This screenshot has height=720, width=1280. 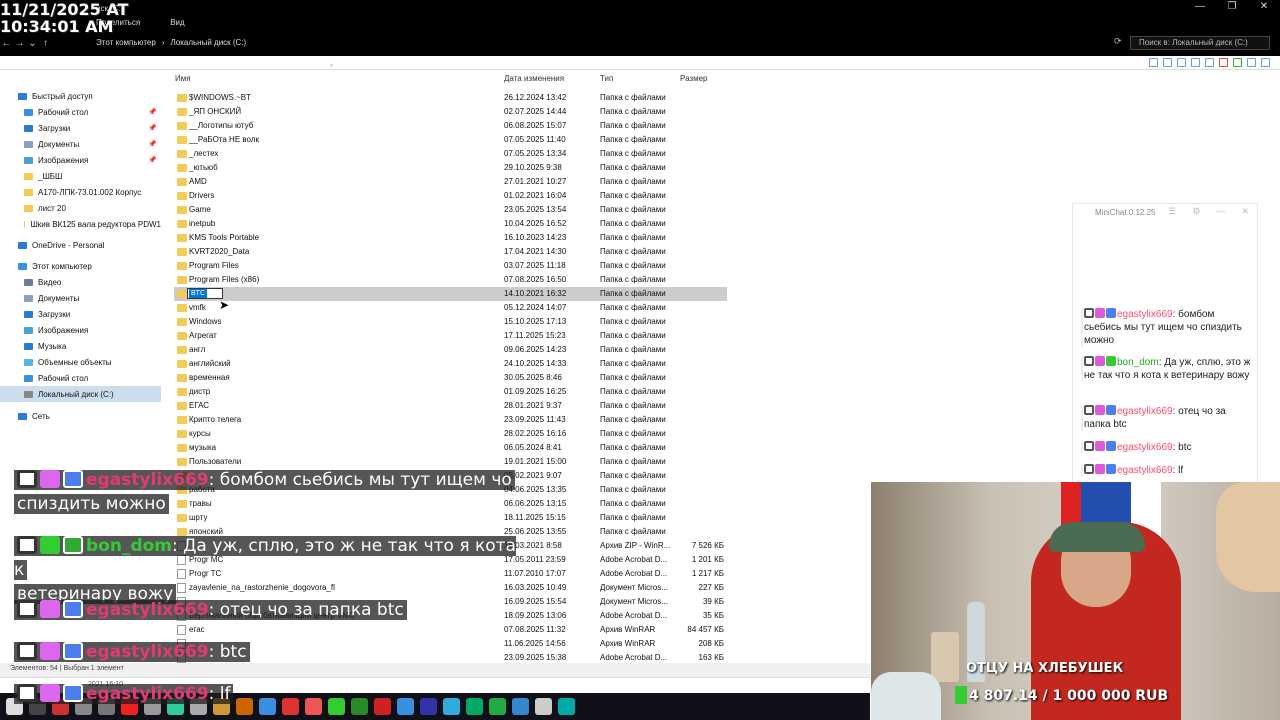 I want to click on file-row: работа 04.06.2025 13:35 Папка с файлами, so click(x=450, y=490).